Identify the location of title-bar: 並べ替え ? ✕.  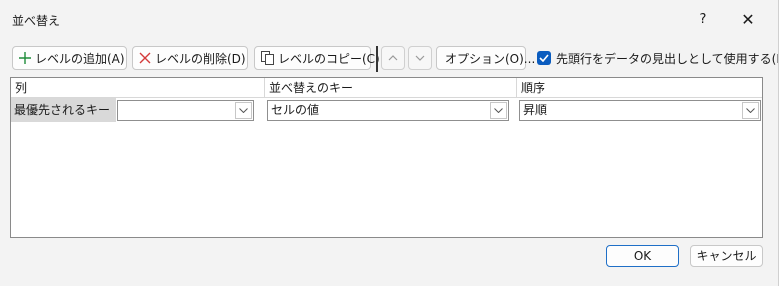
(389, 20).